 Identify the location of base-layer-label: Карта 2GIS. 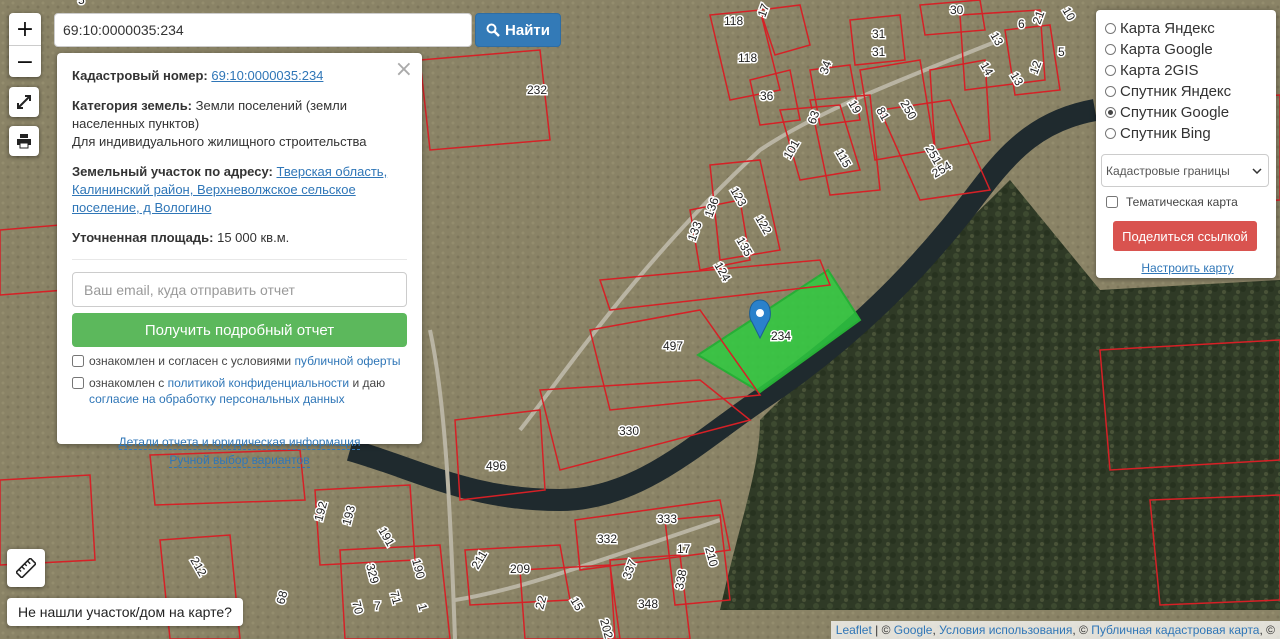
(1159, 70).